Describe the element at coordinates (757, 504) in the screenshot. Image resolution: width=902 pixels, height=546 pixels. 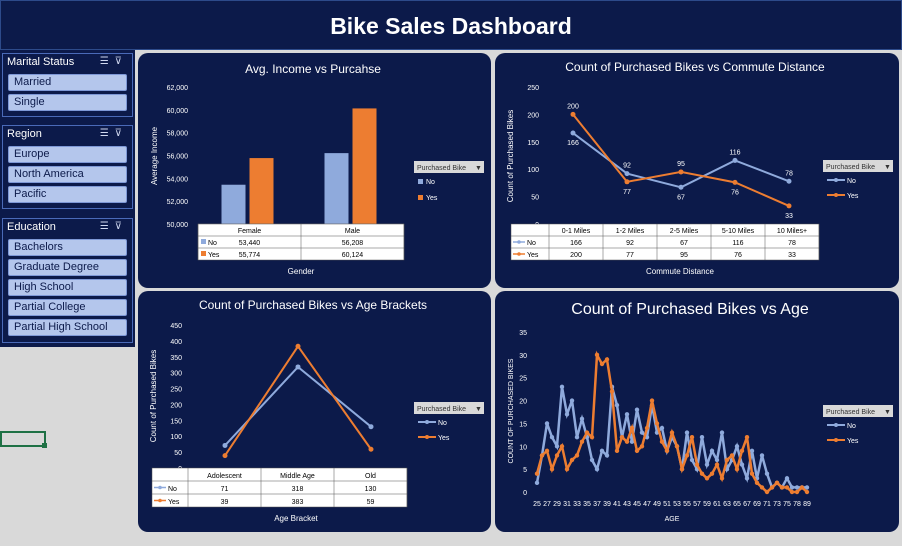
I see `x-tick-label: 69` at that location.